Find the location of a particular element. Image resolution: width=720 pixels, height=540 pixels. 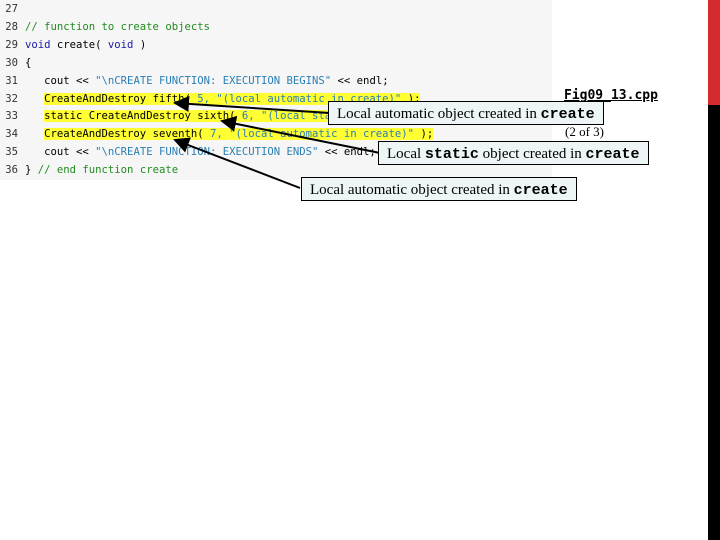

code-token: "\nCREATE FUNCTION: EXECUTION BEGINS" is located at coordinates (213, 80).